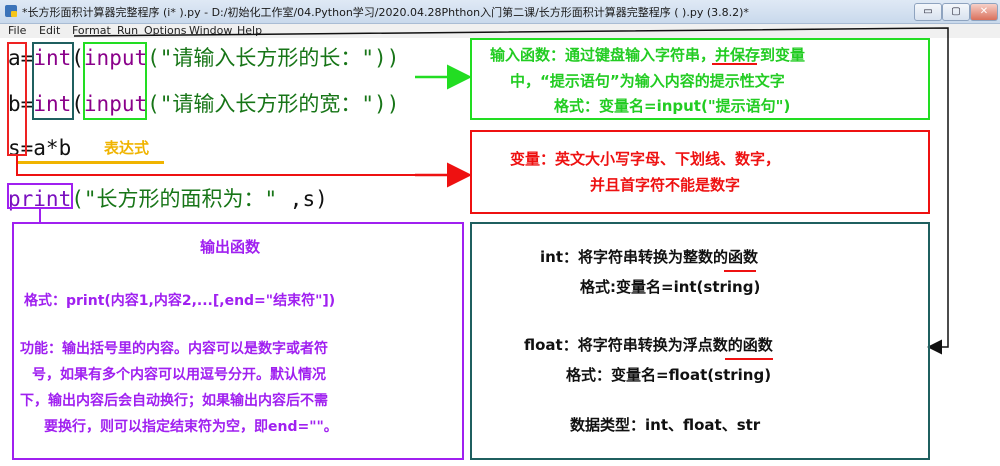 Image resolution: width=1000 pixels, height=466 pixels. Describe the element at coordinates (740, 271) in the screenshot. I see `integer-underline` at that location.